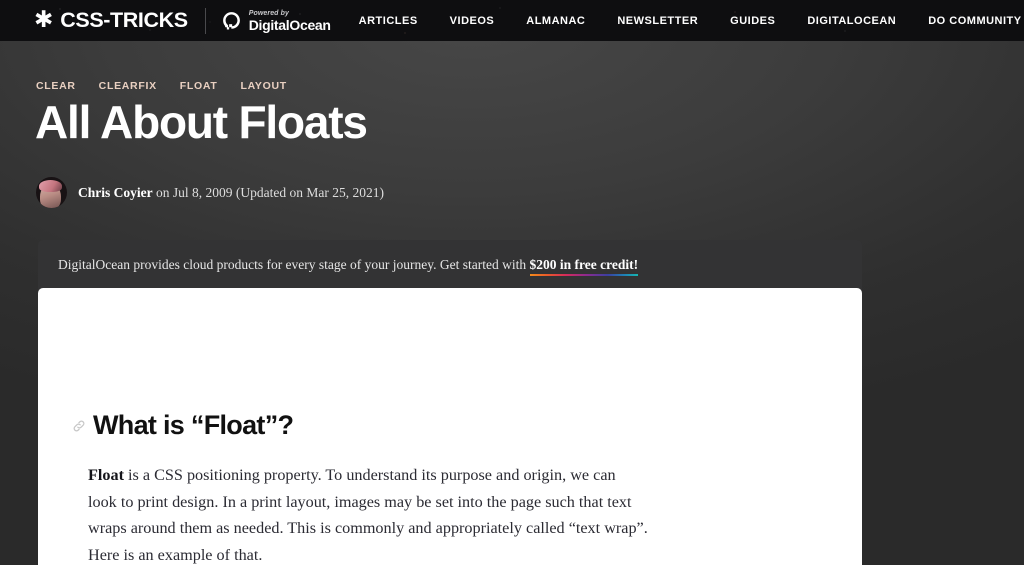  I want to click on digitalocean-name: DigitalOcean, so click(289, 24).